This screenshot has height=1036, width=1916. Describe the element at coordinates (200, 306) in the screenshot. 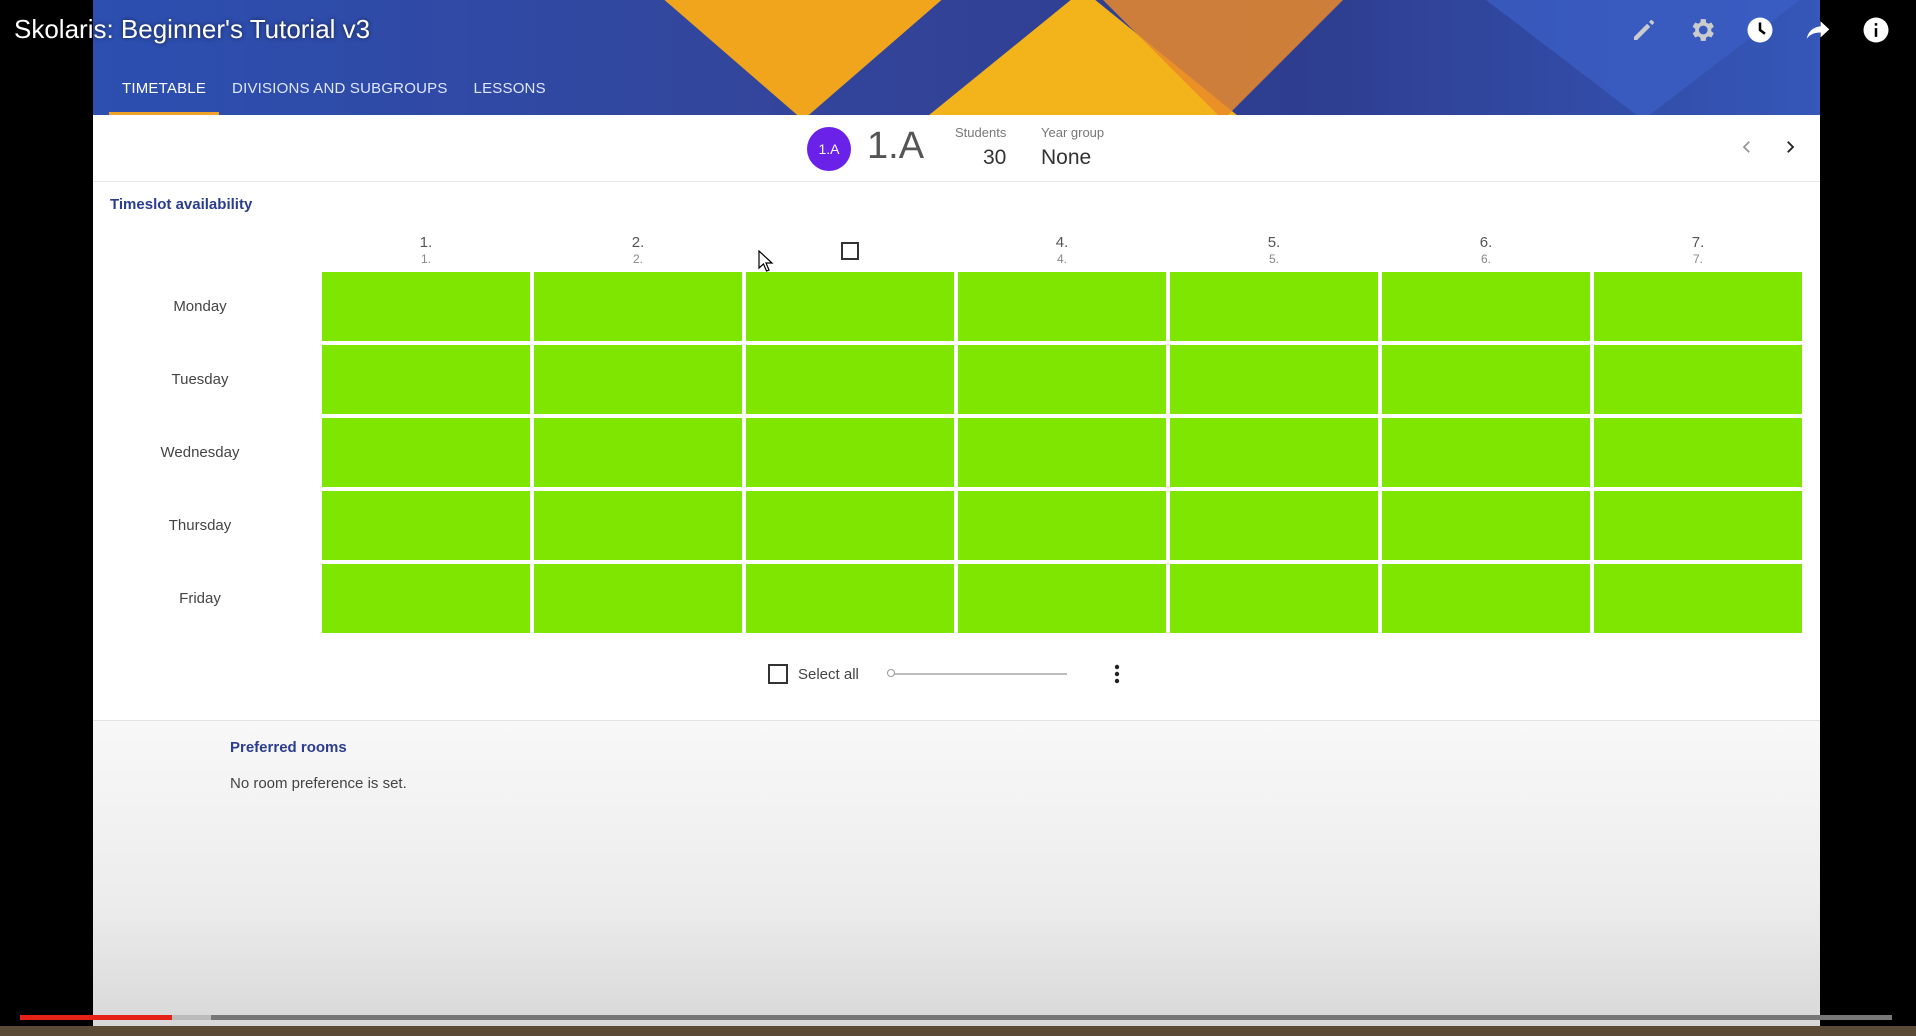

I see `day-label: Monday` at that location.